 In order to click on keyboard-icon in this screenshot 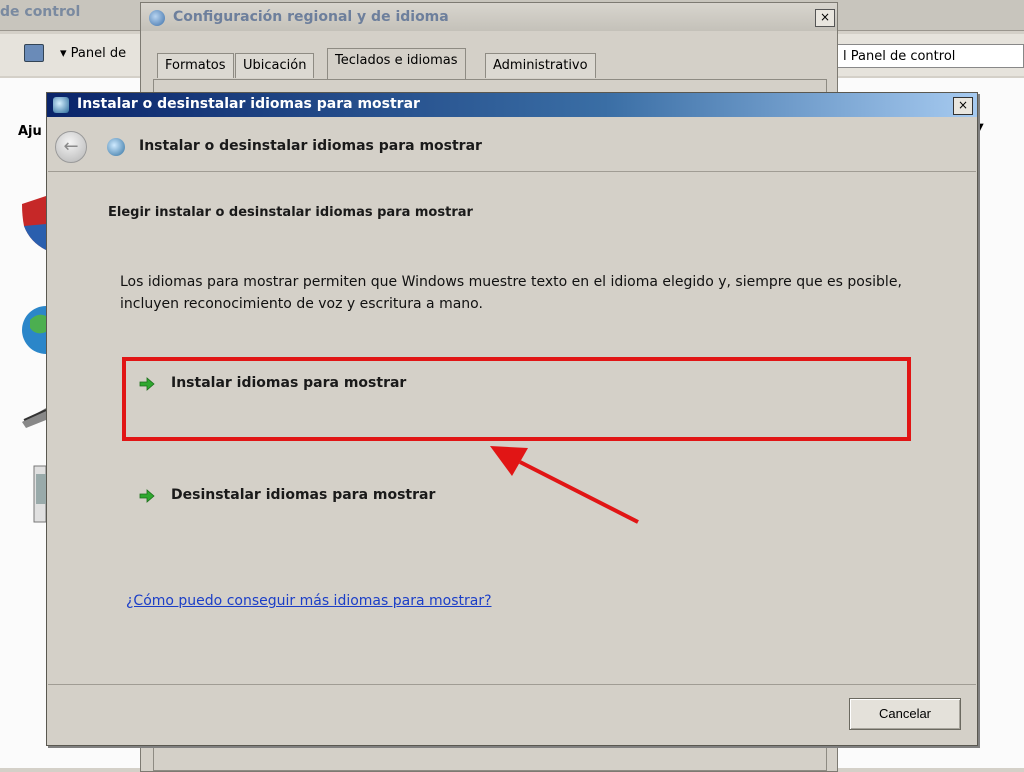, I will do `click(34, 418)`.